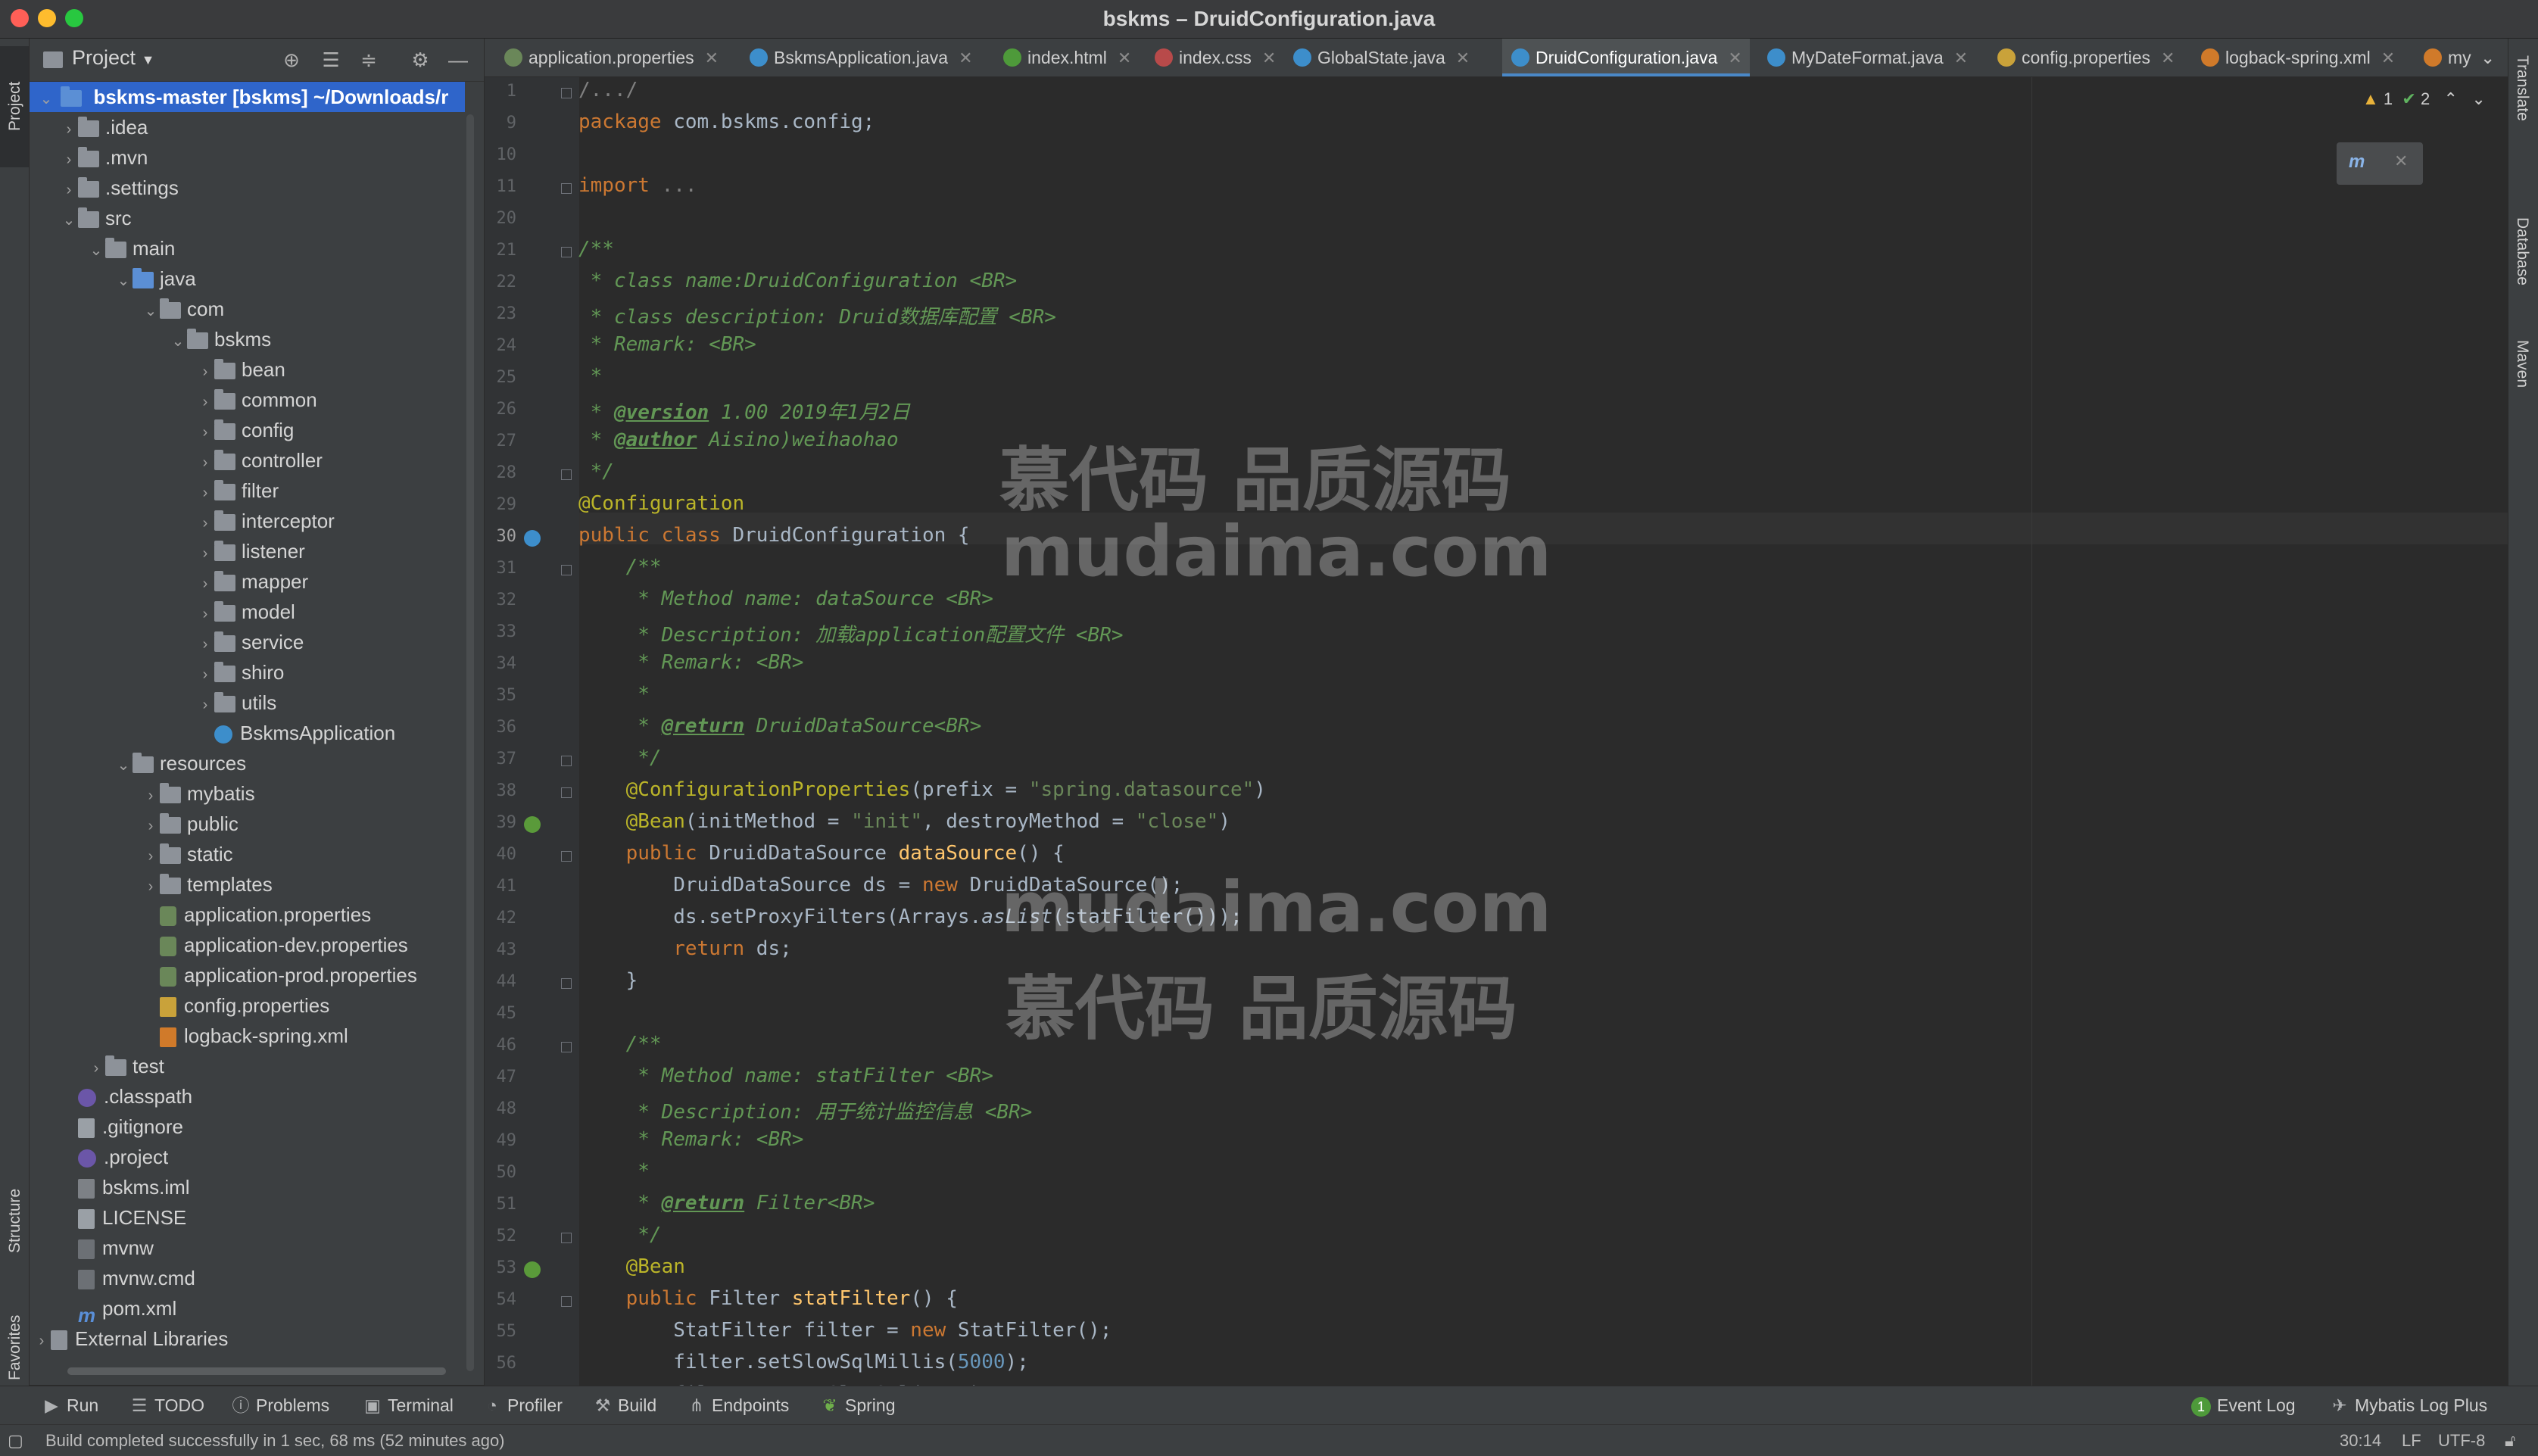 This screenshot has width=2538, height=1456. I want to click on tree-item: › controller, so click(259, 460).